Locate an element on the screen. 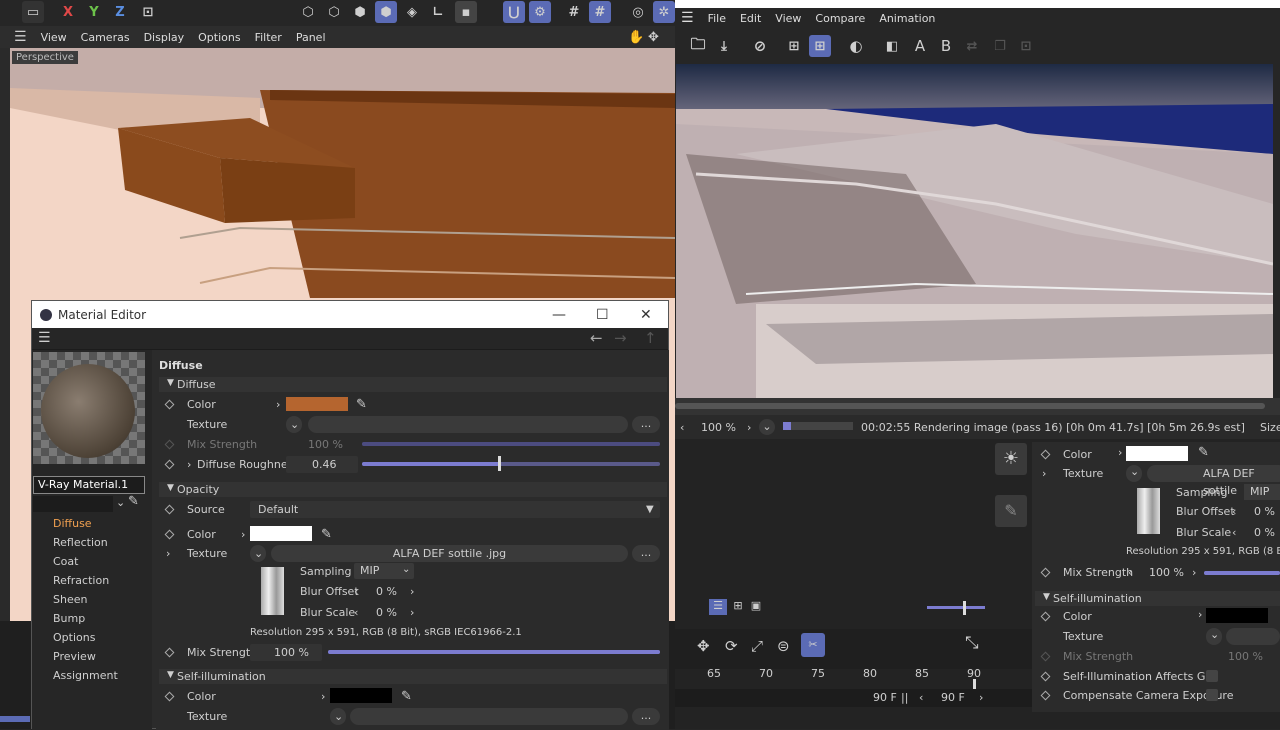 This screenshot has height=730, width=1280. list-view-icon: ☰ is located at coordinates (718, 607).